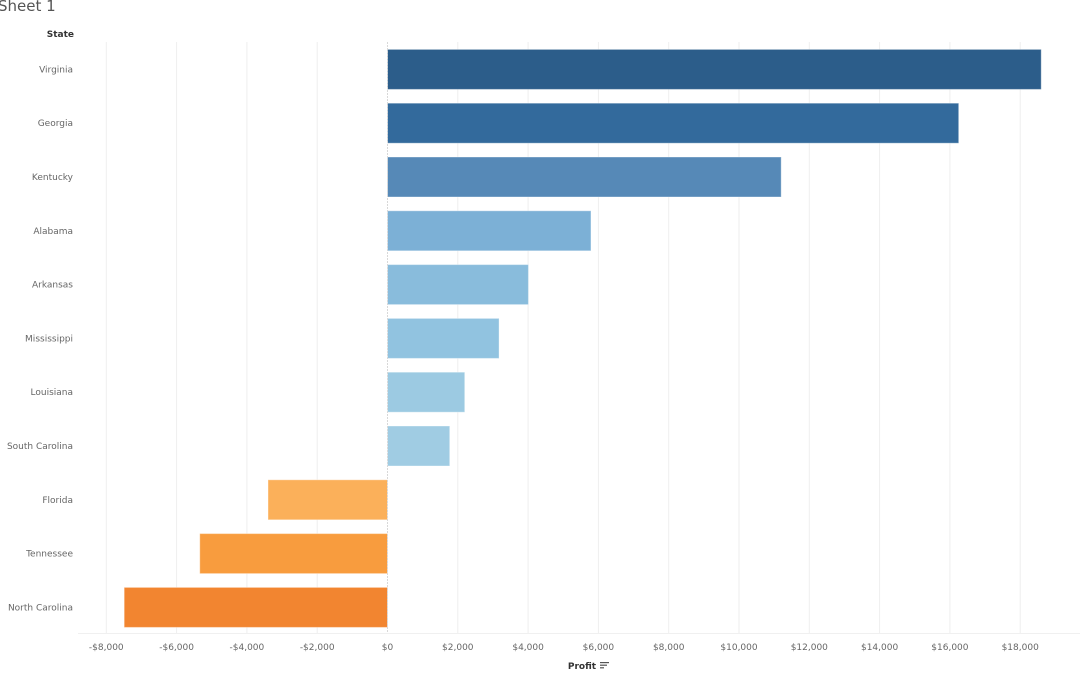  Describe the element at coordinates (714, 69) in the screenshot. I see `bar-virginia` at that location.